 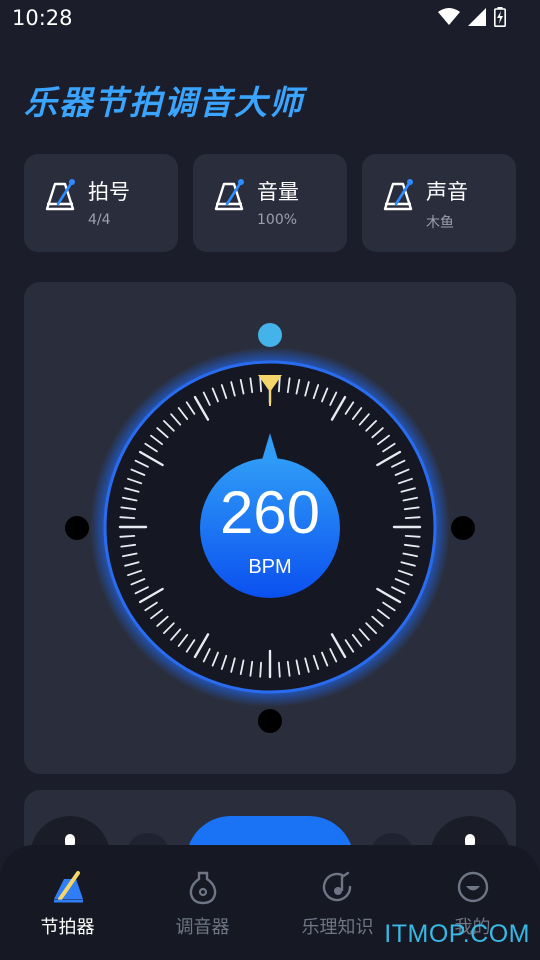 I want to click on sound-value: 木鱼, so click(x=440, y=223).